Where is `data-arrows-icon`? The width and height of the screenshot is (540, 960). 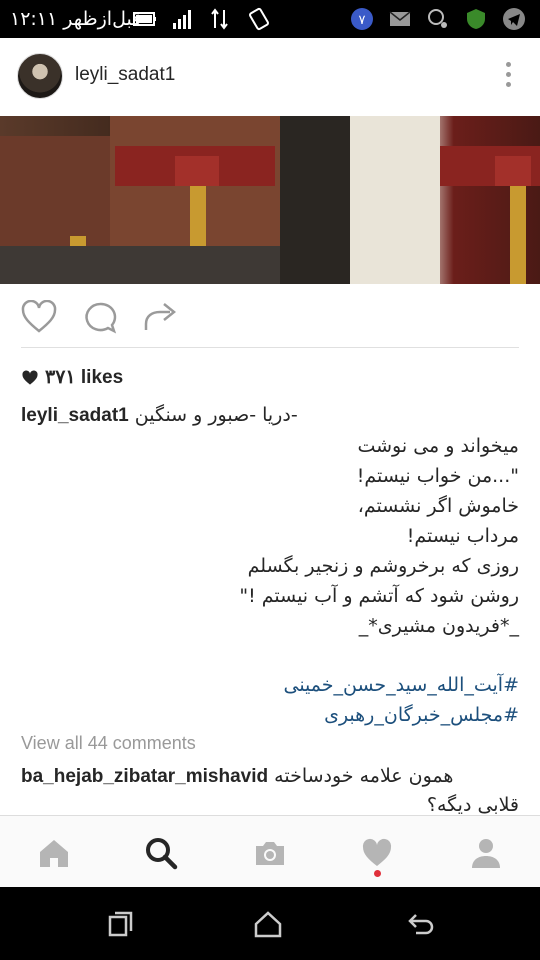
data-arrows-icon is located at coordinates (219, 19).